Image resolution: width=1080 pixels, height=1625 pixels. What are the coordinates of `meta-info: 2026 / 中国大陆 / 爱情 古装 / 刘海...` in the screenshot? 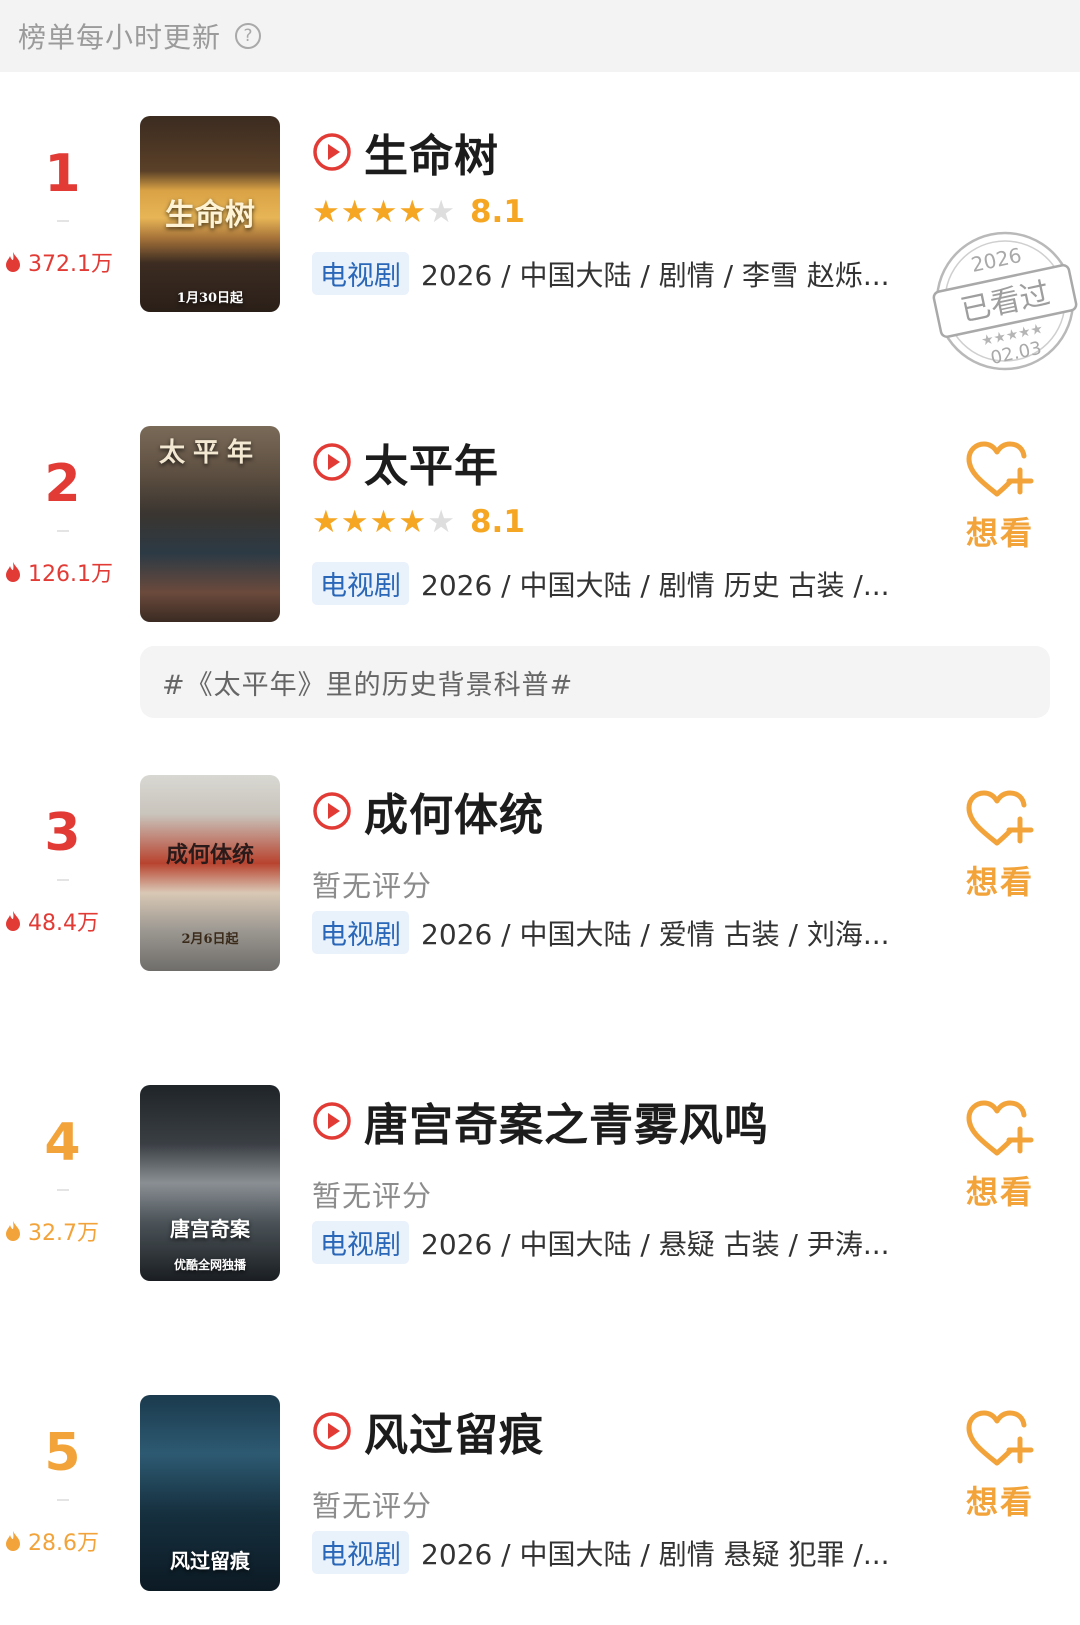 It's located at (655, 934).